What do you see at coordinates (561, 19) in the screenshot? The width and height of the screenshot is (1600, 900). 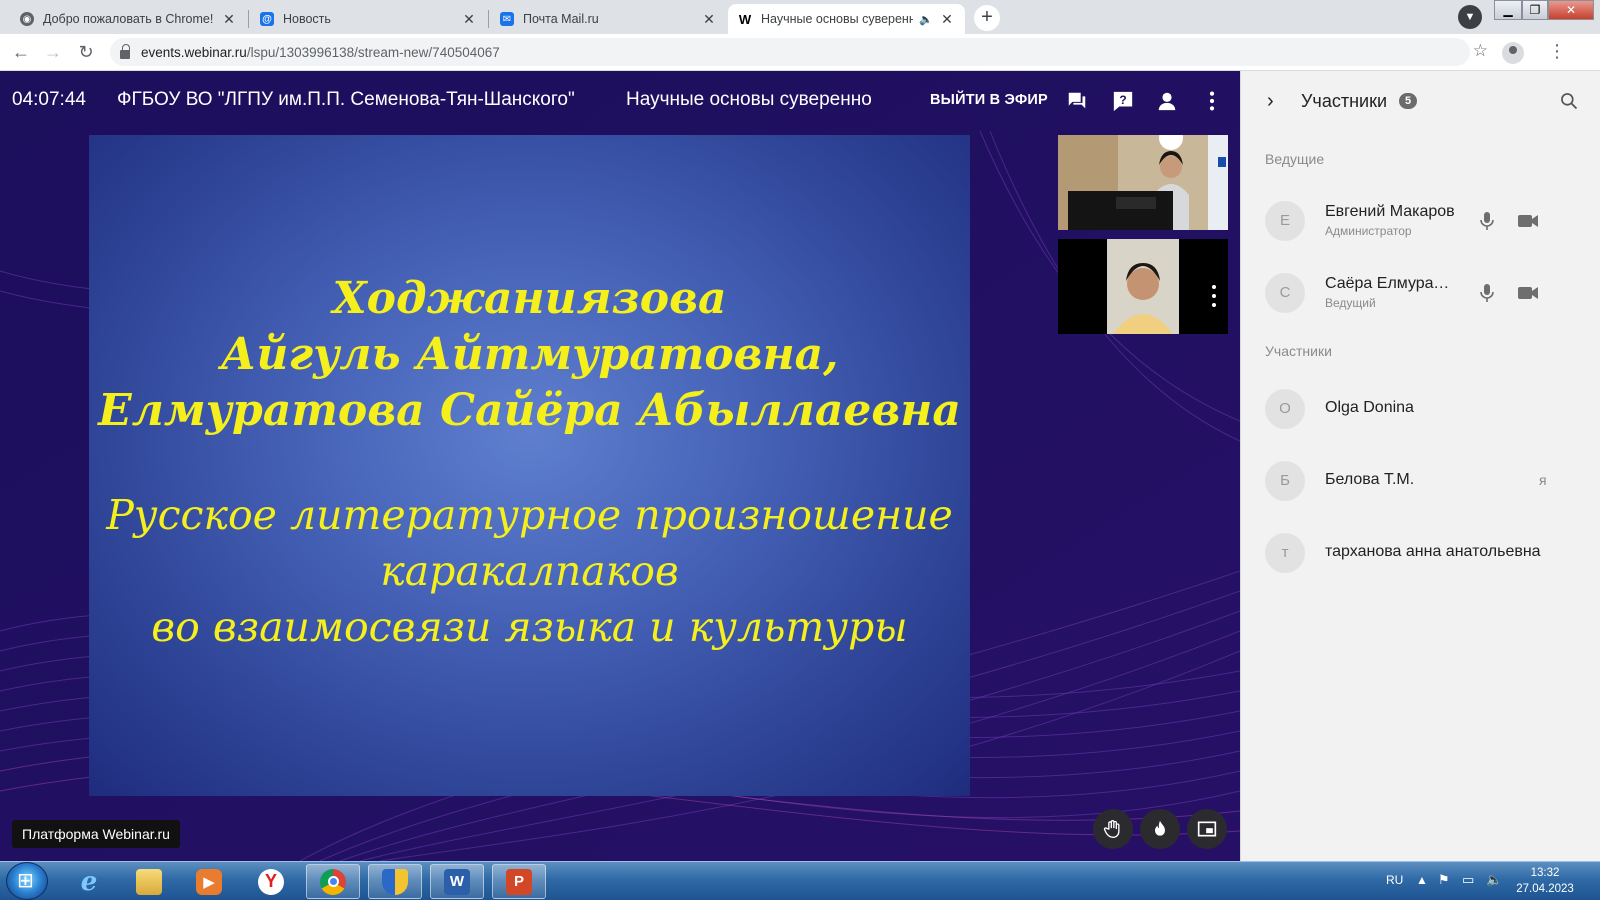 I see `tab-title: Почта Mail.ru` at bounding box center [561, 19].